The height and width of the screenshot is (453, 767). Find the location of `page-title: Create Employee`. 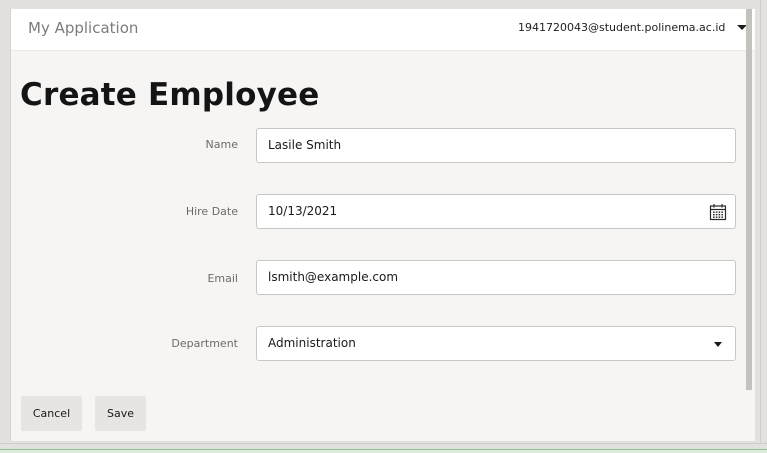

page-title: Create Employee is located at coordinates (170, 95).